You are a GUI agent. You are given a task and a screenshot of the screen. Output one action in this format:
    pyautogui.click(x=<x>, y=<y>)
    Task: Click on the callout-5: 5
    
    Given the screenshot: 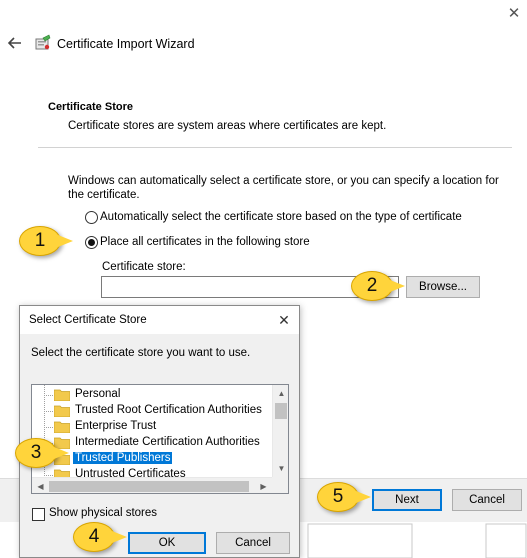 What is the action you would take?
    pyautogui.click(x=344, y=497)
    